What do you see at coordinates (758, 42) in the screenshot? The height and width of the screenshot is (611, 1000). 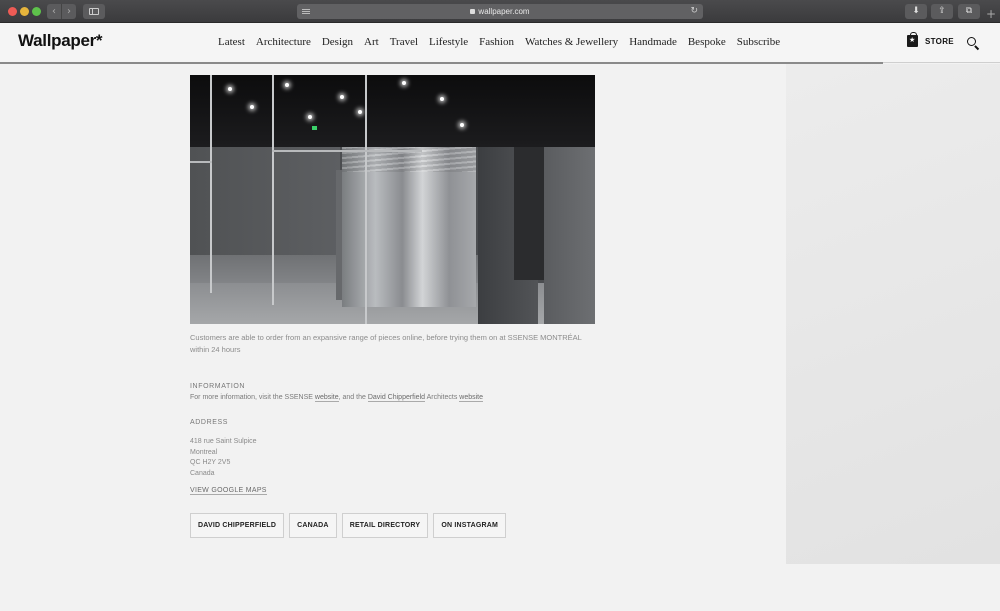 I see `nav-subscribe: Subscribe` at bounding box center [758, 42].